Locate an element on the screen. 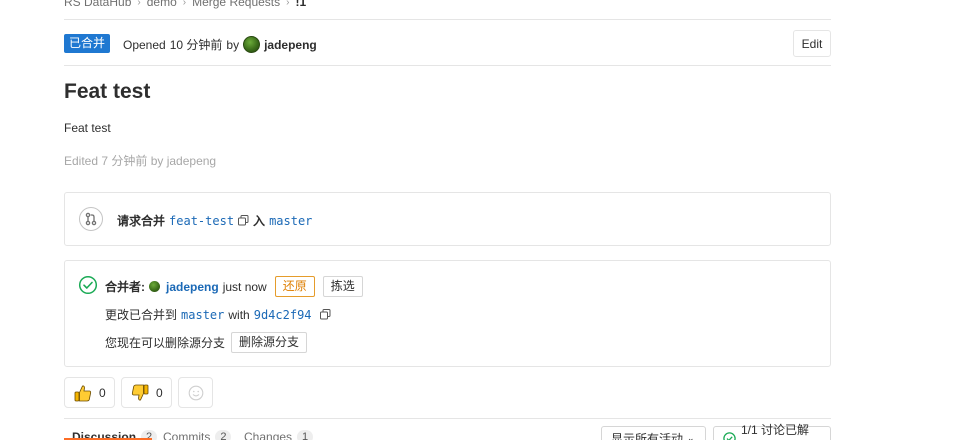 Image resolution: width=958 pixels, height=440 pixels. author-name: jadepeng is located at coordinates (290, 45).